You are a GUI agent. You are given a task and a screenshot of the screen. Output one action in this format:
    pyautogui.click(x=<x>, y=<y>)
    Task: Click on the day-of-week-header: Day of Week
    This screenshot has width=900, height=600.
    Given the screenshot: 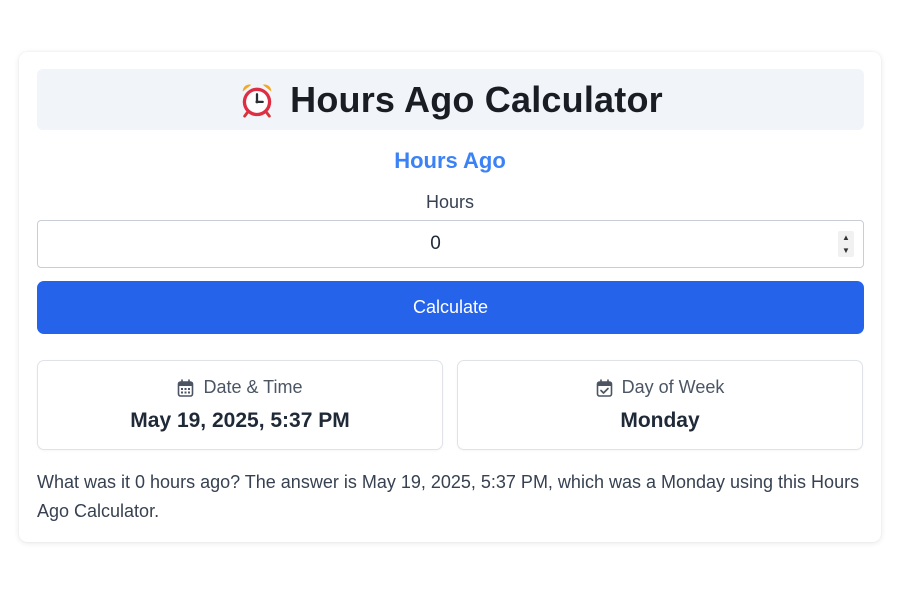 What is the action you would take?
    pyautogui.click(x=660, y=387)
    